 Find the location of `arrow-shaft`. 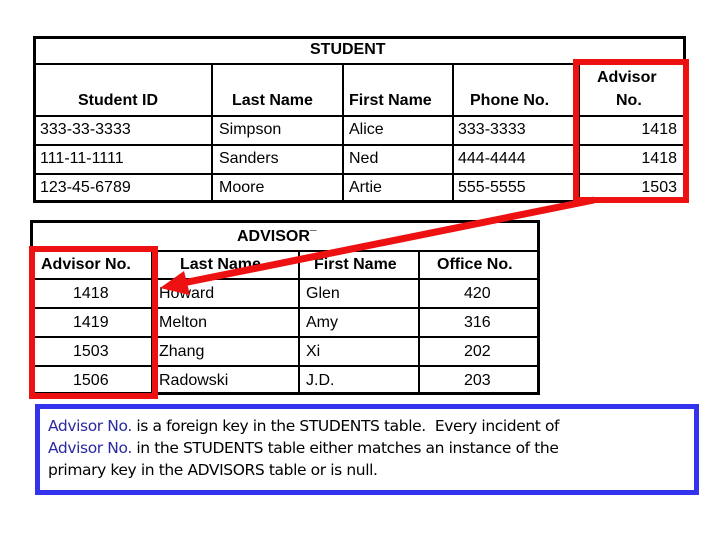

arrow-shaft is located at coordinates (386, 242).